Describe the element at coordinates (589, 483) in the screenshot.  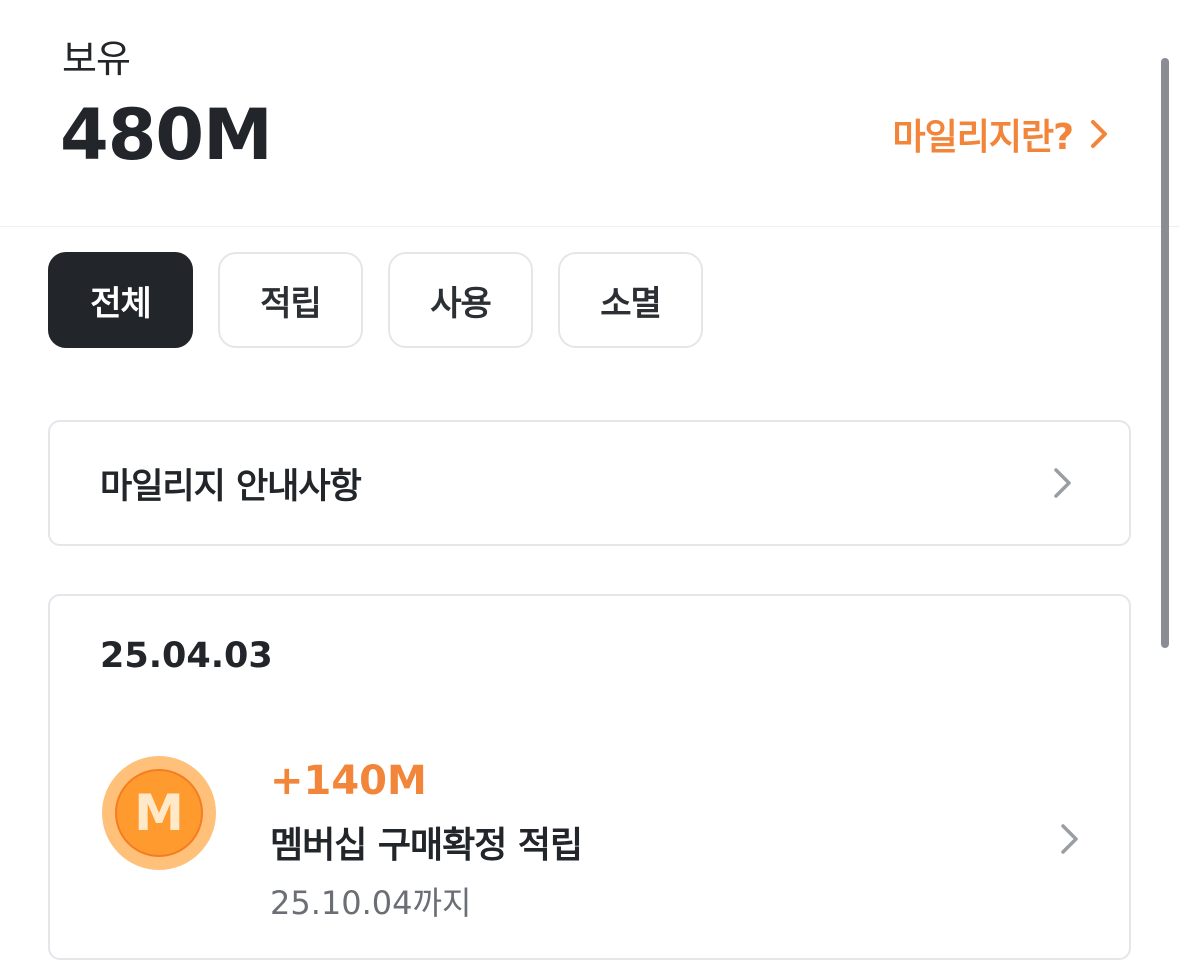
I see `mileage-notice-row: 마일리지 안내사항` at that location.